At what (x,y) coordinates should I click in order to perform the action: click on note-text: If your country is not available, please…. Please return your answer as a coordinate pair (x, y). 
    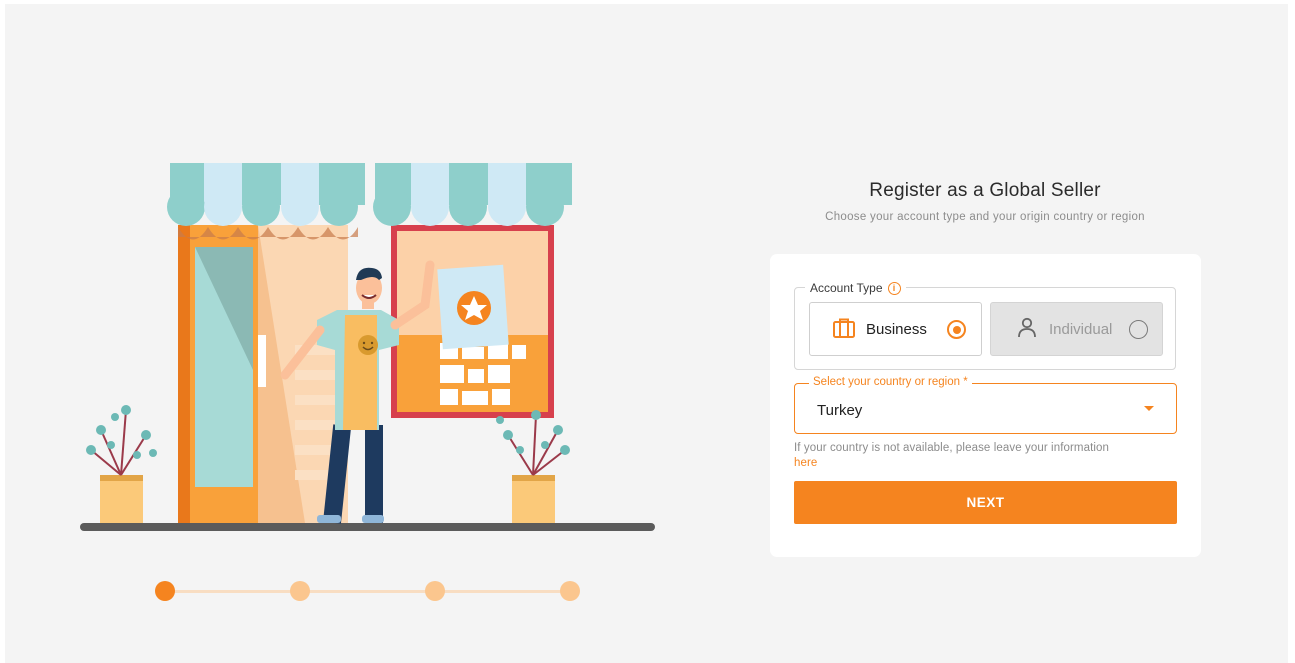
    Looking at the image, I should click on (952, 448).